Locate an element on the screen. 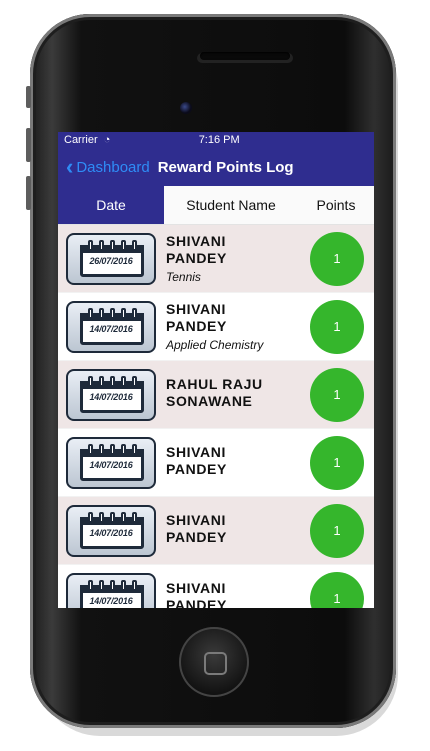  calendar-icon: 26/07/2016 is located at coordinates (111, 258).